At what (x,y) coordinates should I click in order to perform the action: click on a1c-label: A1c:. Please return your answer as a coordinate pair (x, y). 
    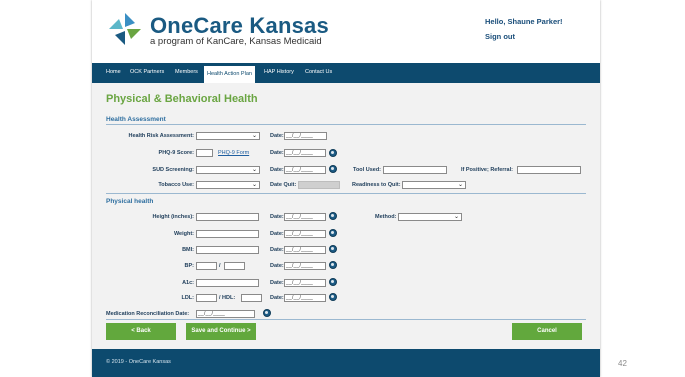
    Looking at the image, I should click on (188, 283).